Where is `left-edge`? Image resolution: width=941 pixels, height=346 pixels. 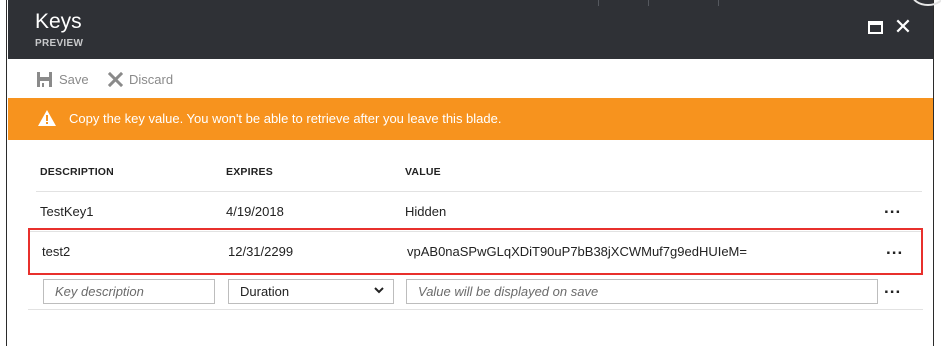
left-edge is located at coordinates (3, 173).